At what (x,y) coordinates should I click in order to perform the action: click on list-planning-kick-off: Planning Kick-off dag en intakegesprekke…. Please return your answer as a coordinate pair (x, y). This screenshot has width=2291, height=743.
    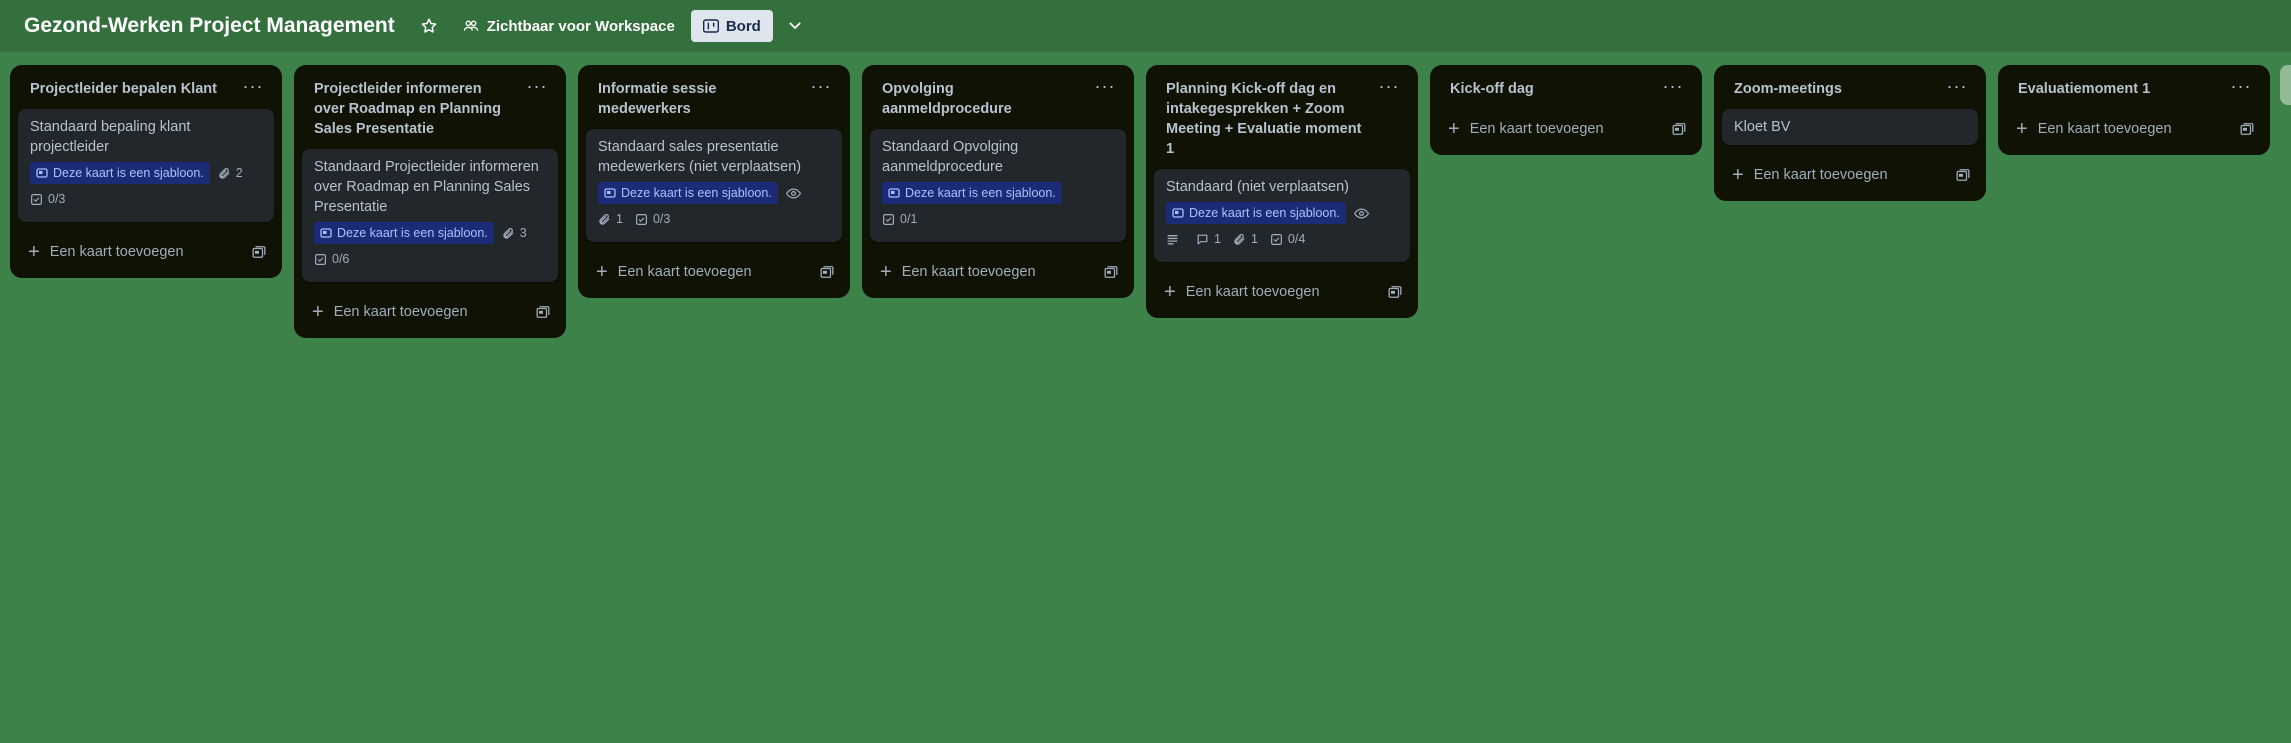
    Looking at the image, I should click on (1282, 191).